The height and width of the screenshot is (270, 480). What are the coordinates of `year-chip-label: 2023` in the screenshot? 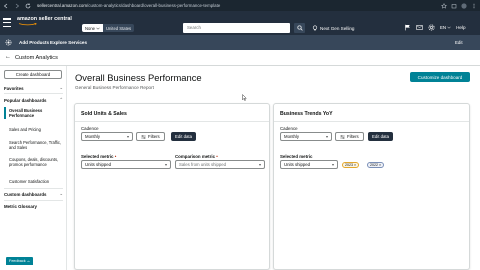 It's located at (349, 164).